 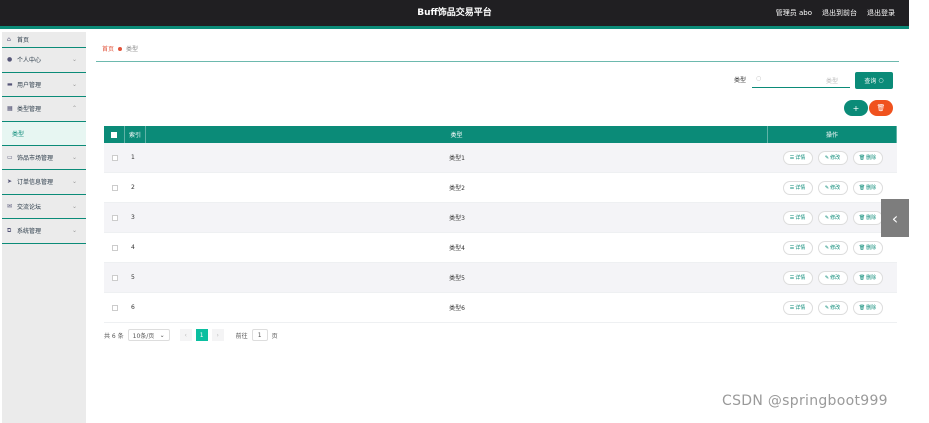 What do you see at coordinates (217, 335) in the screenshot?
I see `next-page-button: ›` at bounding box center [217, 335].